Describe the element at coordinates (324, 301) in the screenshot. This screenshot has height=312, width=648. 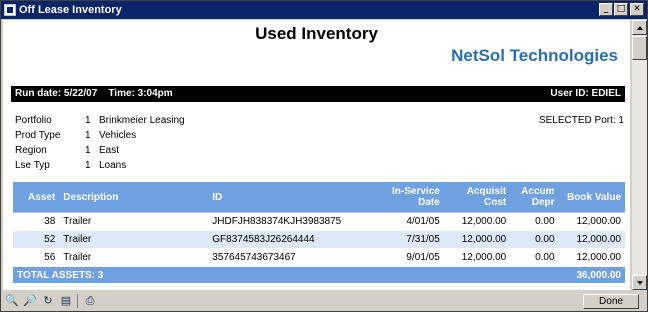
I see `status-bar: 🔍 🔎 ↻ ▤ ⎙ Done` at that location.